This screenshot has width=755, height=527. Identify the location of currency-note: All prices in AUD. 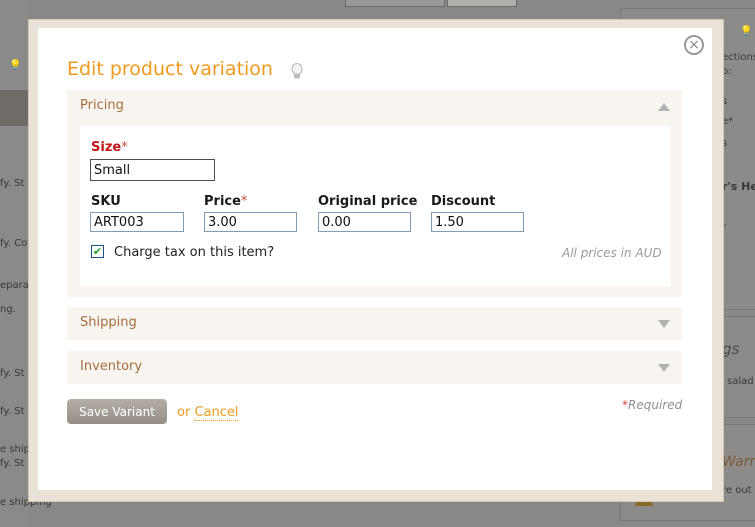
(612, 253).